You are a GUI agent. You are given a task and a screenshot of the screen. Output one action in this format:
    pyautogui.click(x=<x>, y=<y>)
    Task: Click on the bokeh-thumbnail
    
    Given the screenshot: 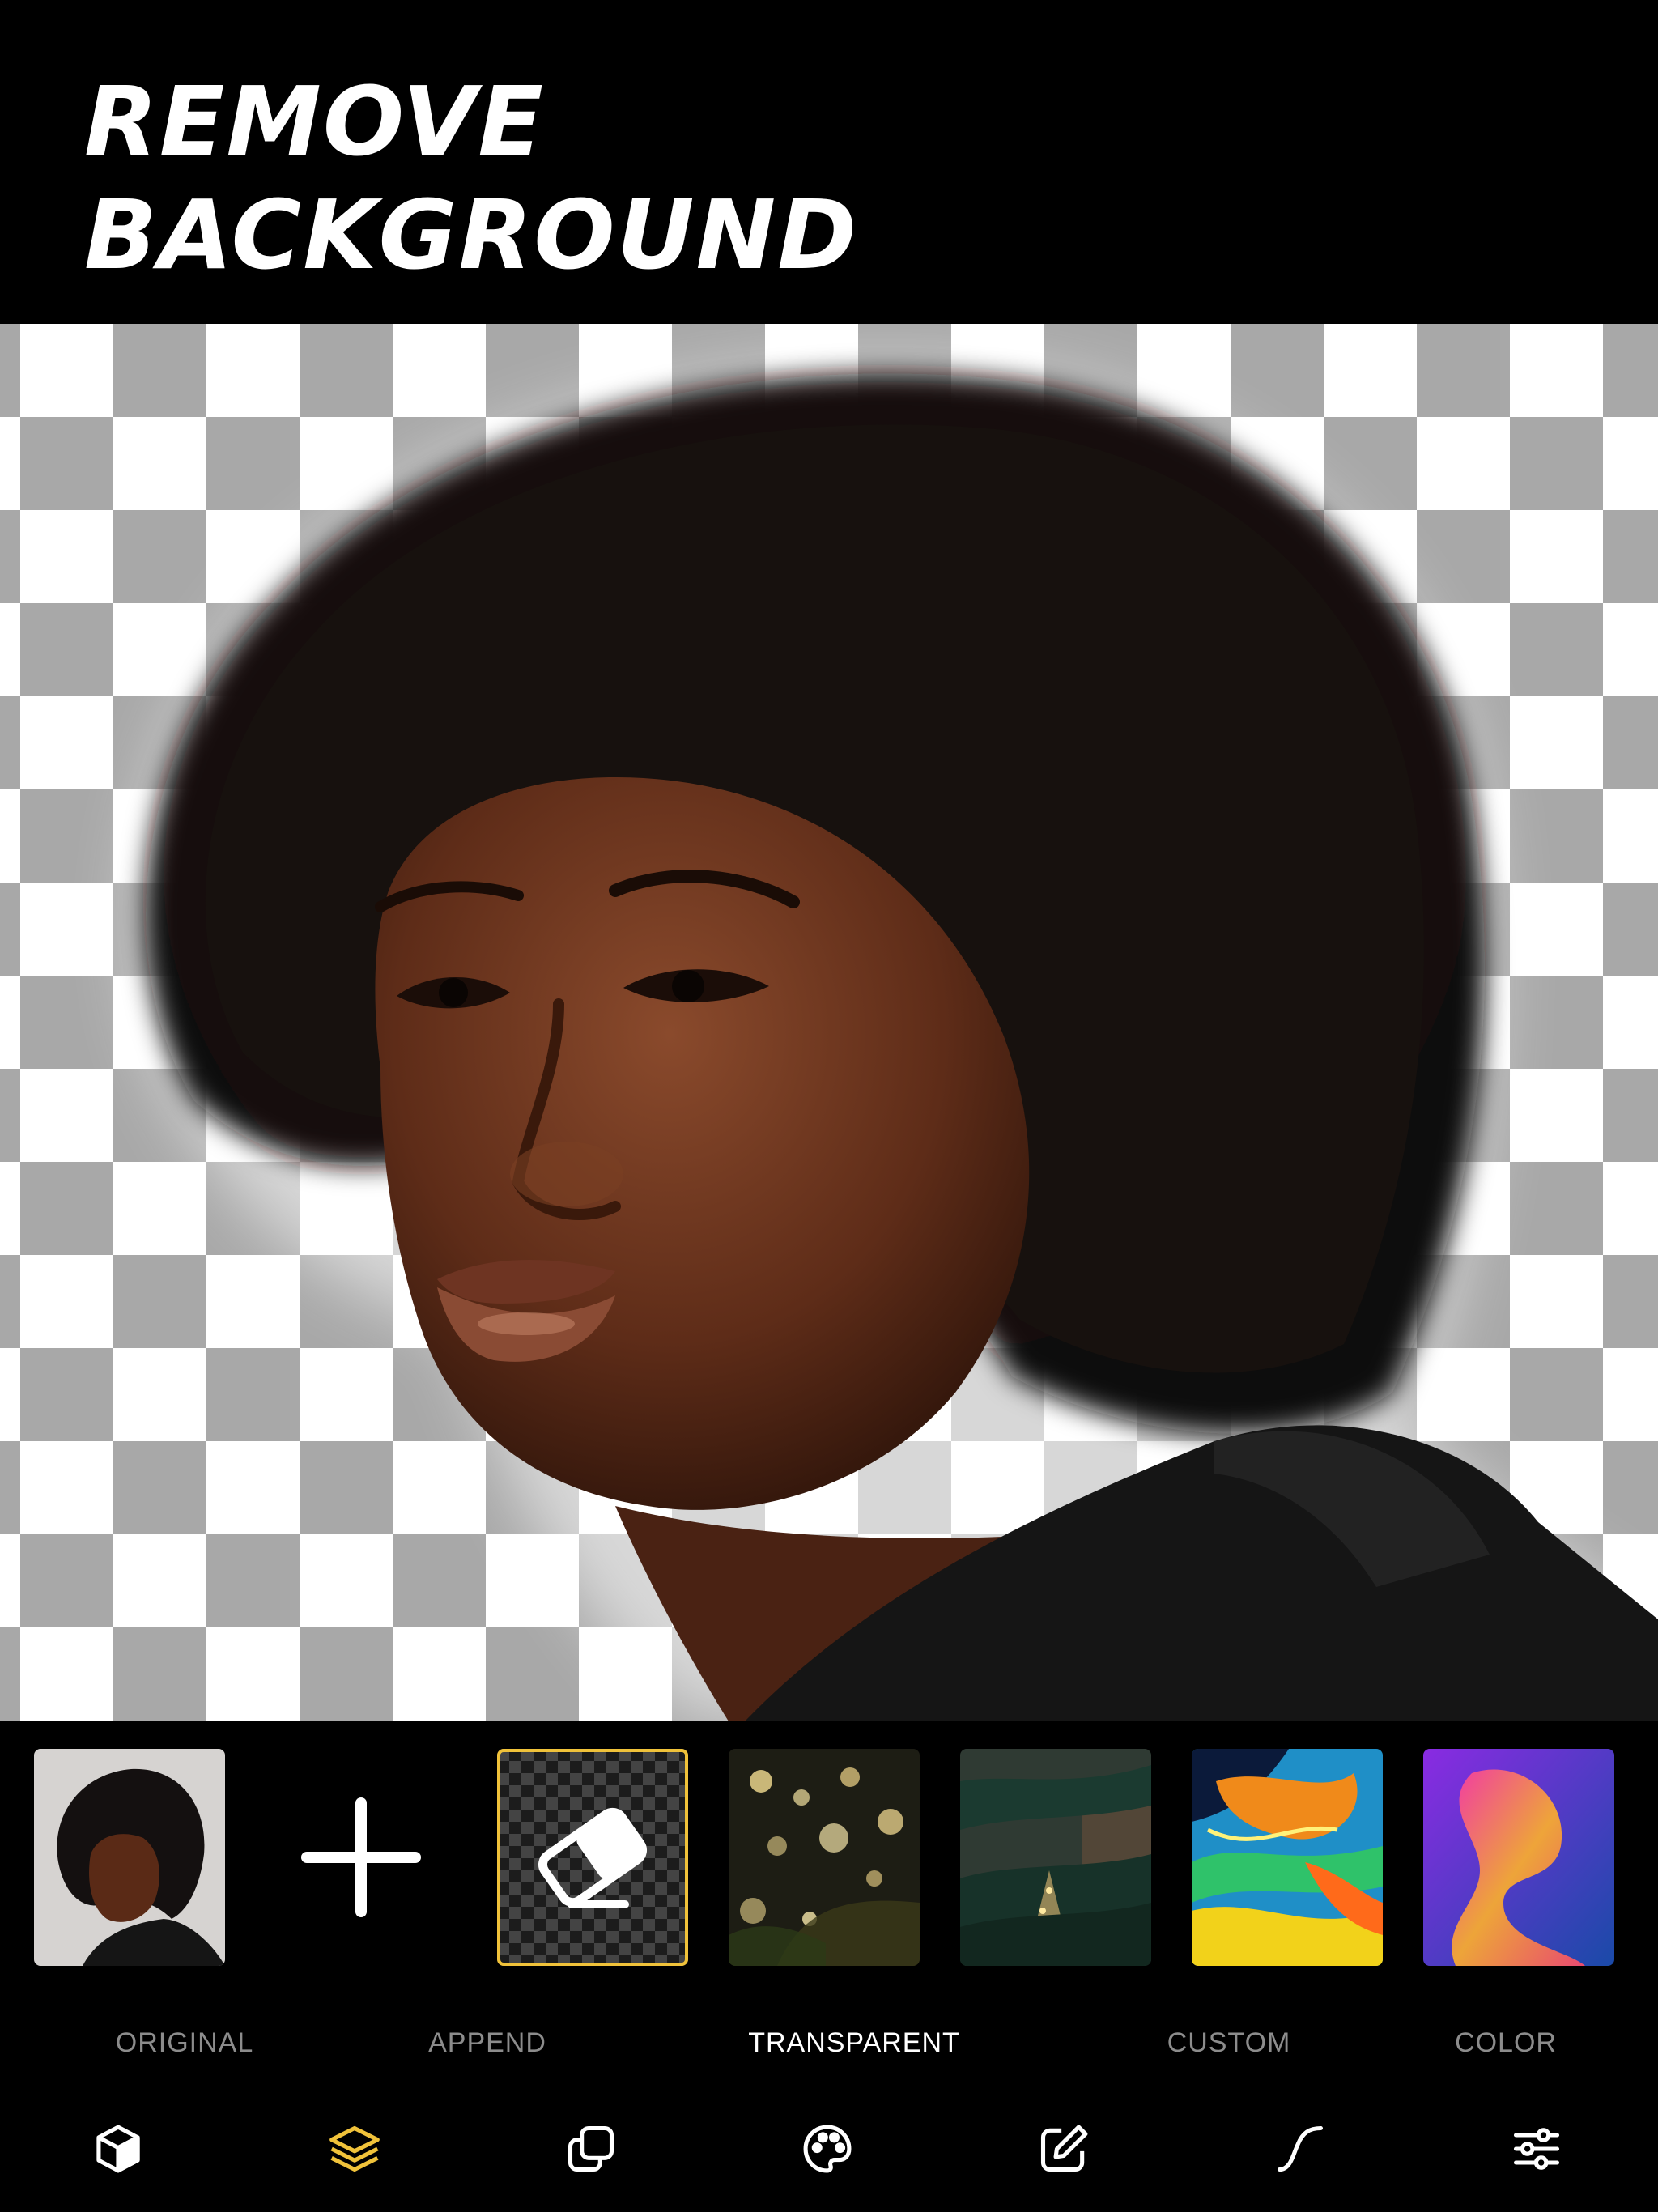 What is the action you would take?
    pyautogui.click(x=824, y=1858)
    